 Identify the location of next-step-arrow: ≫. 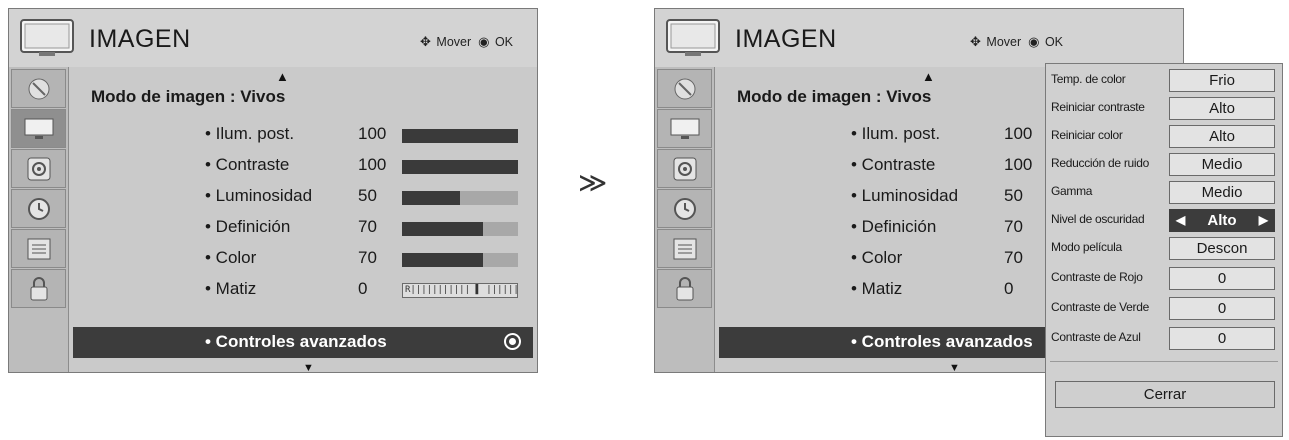
(593, 182).